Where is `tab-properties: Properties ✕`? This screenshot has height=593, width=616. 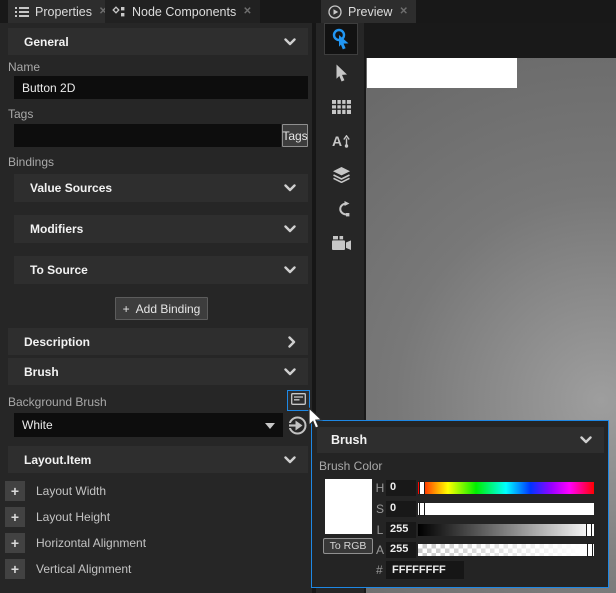 tab-properties: Properties ✕ is located at coordinates (62, 11).